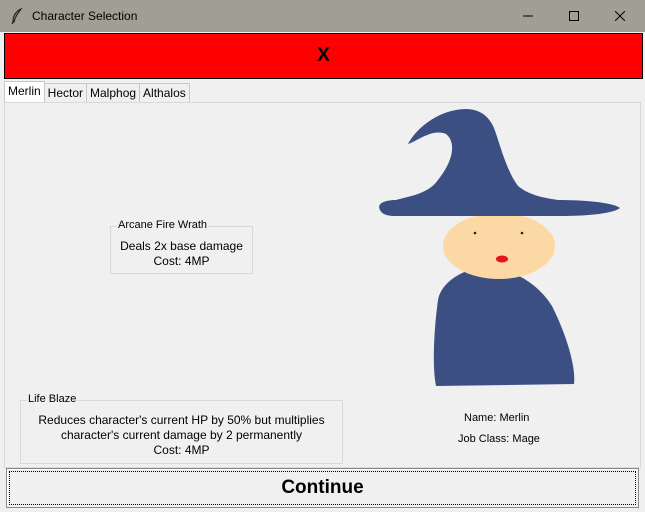 The width and height of the screenshot is (645, 512). I want to click on title-bar: Character Selection, so click(322, 16).